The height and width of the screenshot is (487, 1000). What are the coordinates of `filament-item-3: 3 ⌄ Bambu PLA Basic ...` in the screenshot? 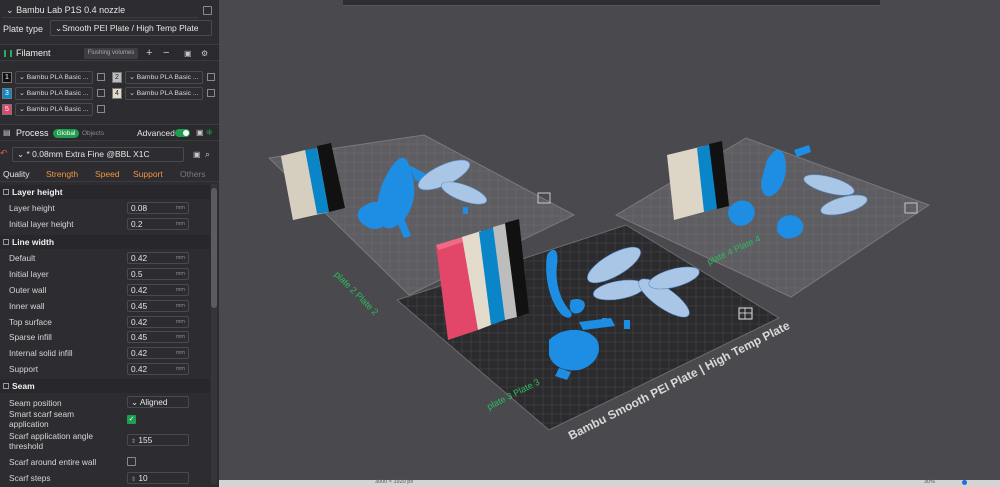 It's located at (54, 93).